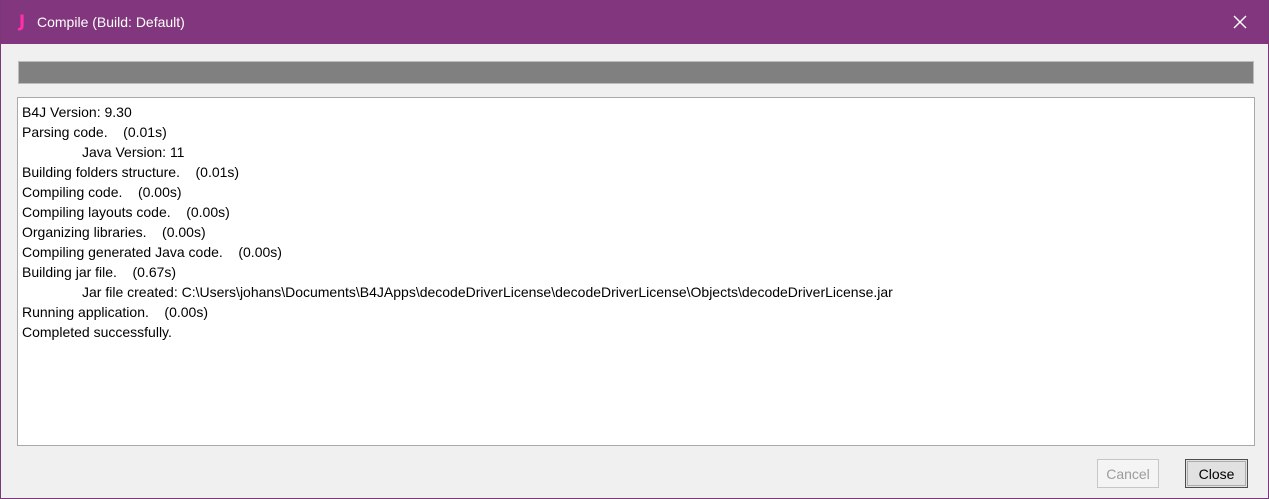 The image size is (1269, 499). What do you see at coordinates (111, 22) in the screenshot?
I see `window-title: Compile (Build: Default)` at bounding box center [111, 22].